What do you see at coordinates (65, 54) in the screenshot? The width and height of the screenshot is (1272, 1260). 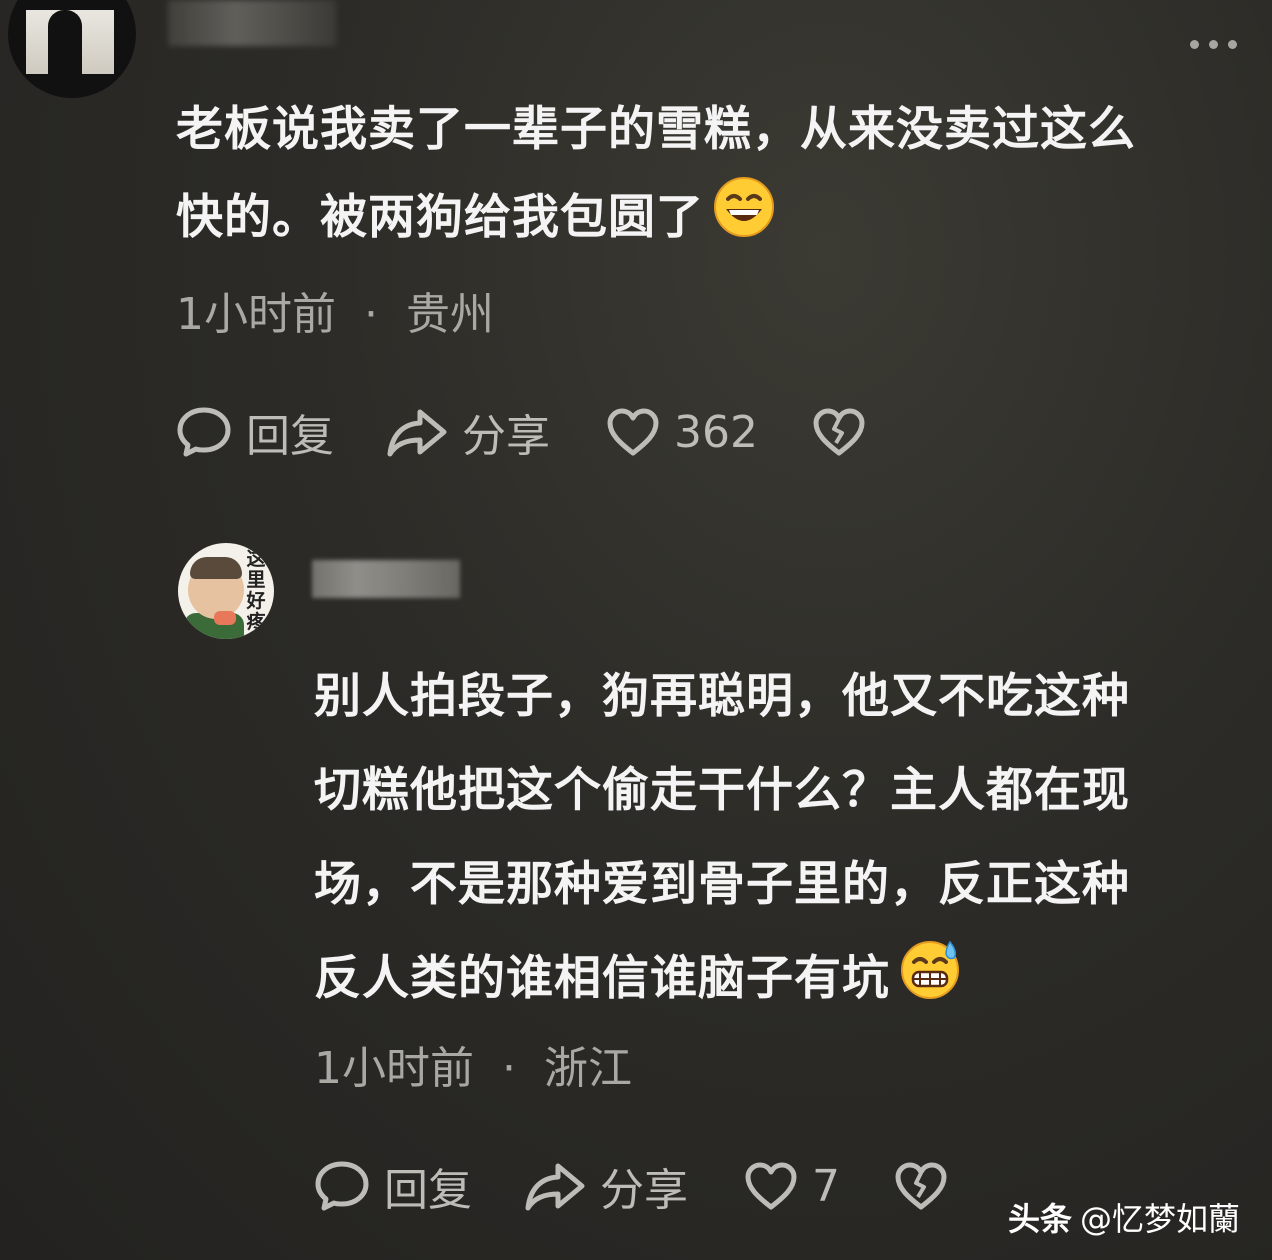 I see `avatar-silhouette` at bounding box center [65, 54].